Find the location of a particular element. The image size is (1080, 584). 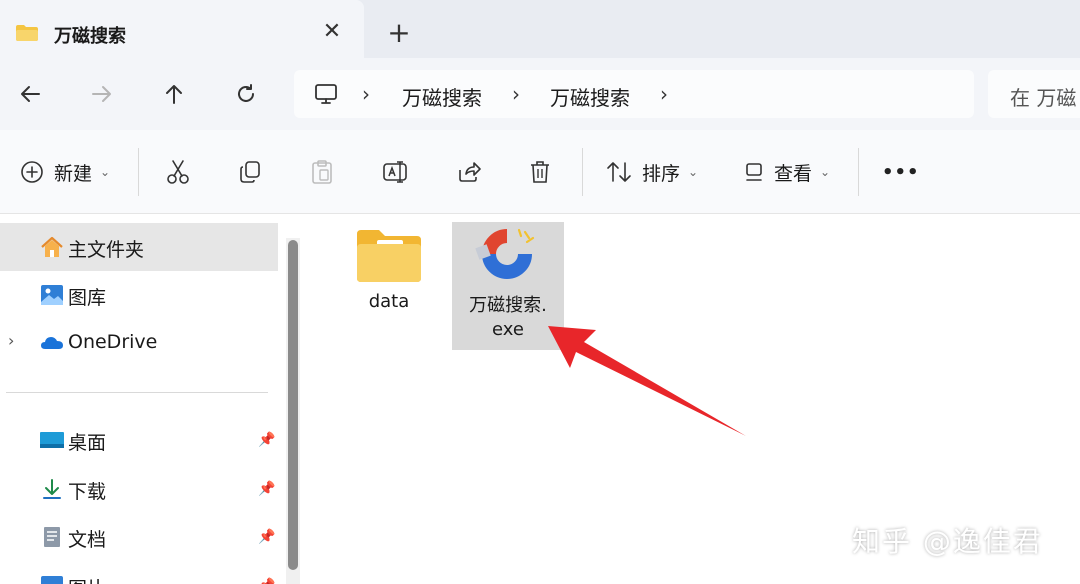

trash-icon is located at coordinates (540, 172).